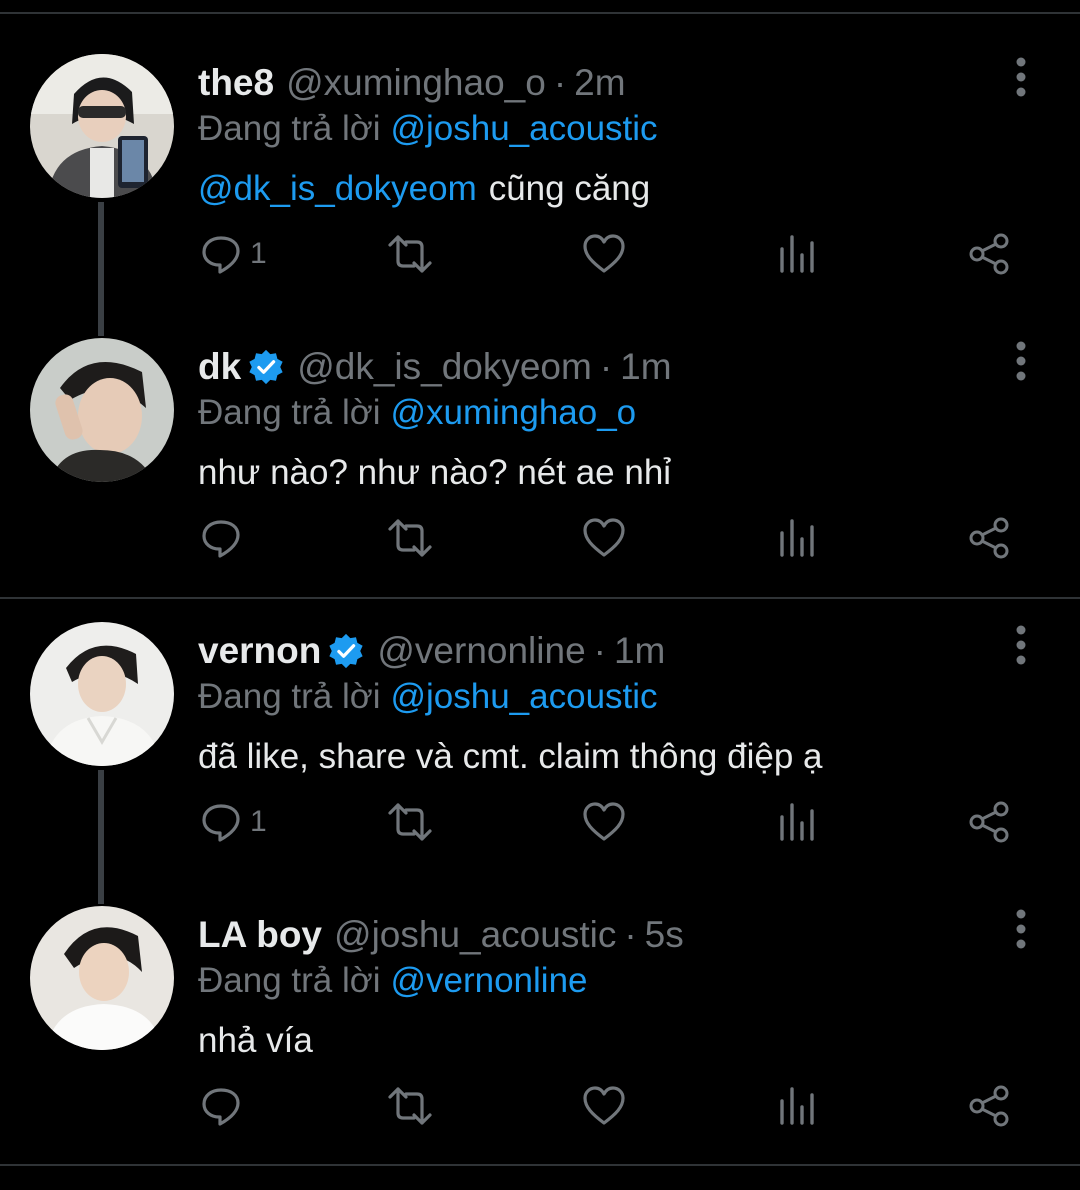 This screenshot has height=1190, width=1080. What do you see at coordinates (513, 412) in the screenshot?
I see `replying-to-mention: @xuminghao_o` at bounding box center [513, 412].